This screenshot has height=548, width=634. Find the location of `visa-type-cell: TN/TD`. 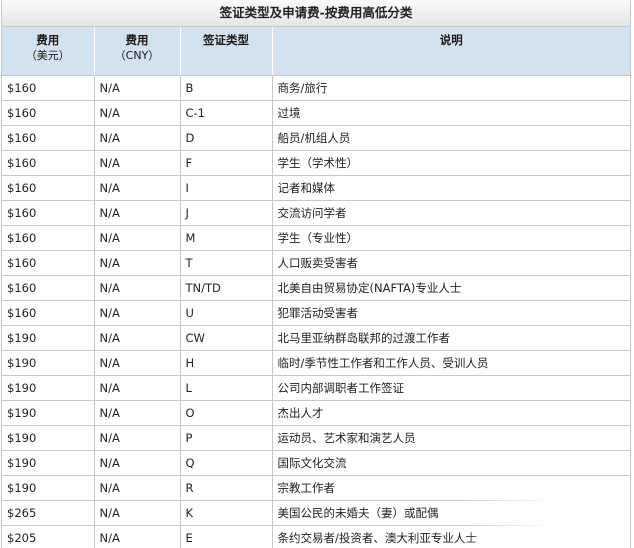

visa-type-cell: TN/TD is located at coordinates (226, 288).